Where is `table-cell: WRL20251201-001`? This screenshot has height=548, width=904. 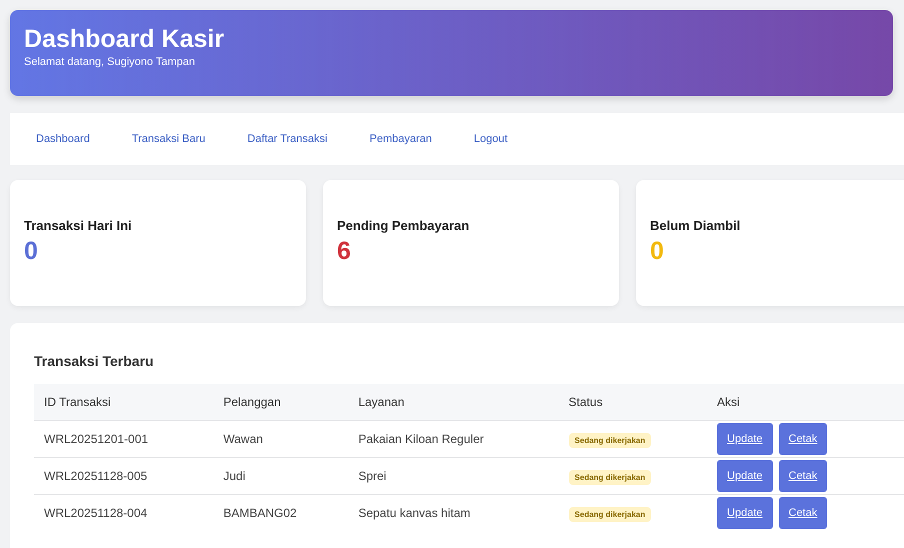 table-cell: WRL20251201-001 is located at coordinates (124, 439).